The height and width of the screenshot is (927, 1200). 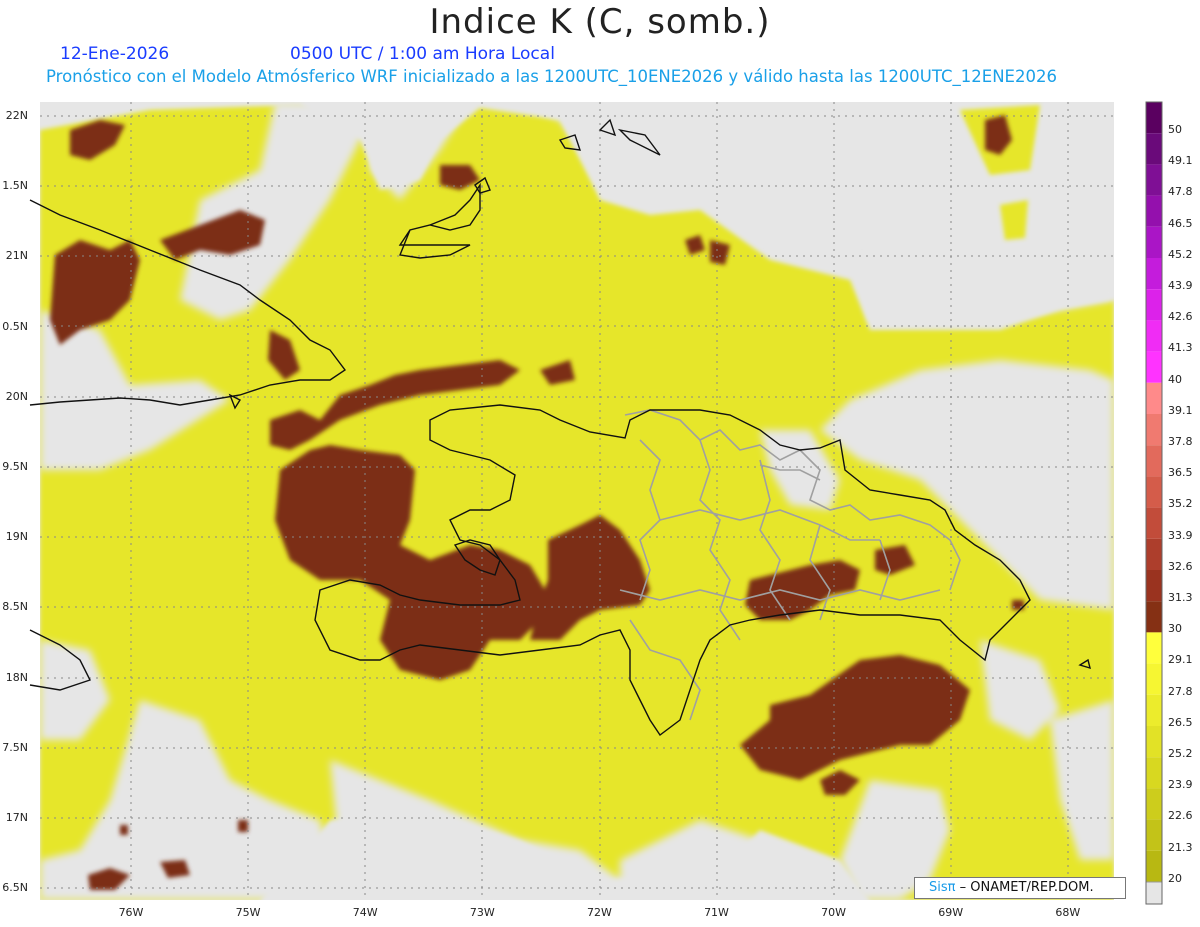 I want to click on lat-label: 20N, so click(x=16, y=396).